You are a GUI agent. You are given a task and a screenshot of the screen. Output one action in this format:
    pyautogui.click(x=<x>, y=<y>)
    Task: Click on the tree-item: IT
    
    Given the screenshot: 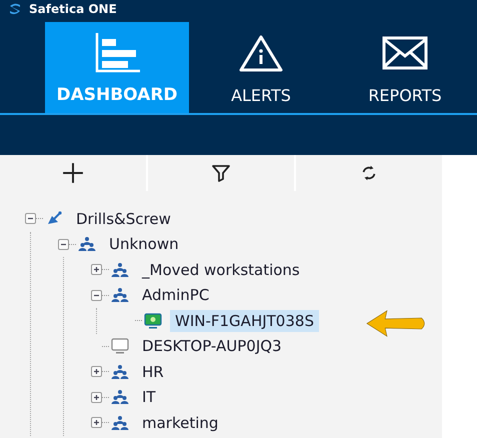 What is the action you would take?
    pyautogui.click(x=149, y=397)
    